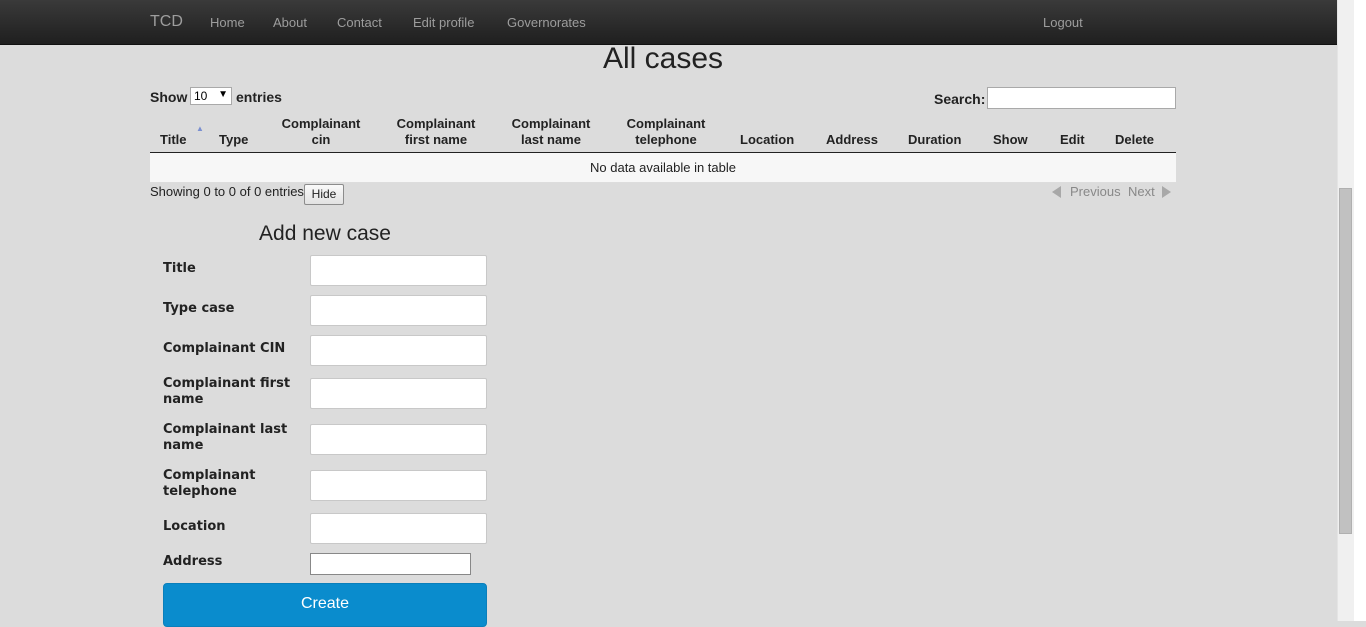 This screenshot has height=627, width=1366. What do you see at coordinates (1010, 140) in the screenshot?
I see `col-show: Show` at bounding box center [1010, 140].